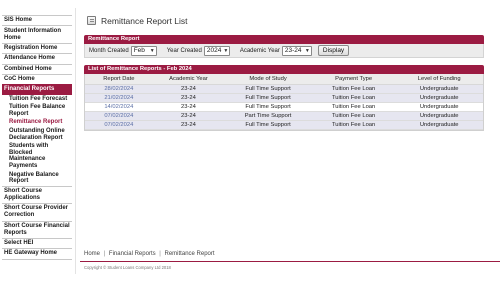  I want to click on document-icon, so click(92, 21).